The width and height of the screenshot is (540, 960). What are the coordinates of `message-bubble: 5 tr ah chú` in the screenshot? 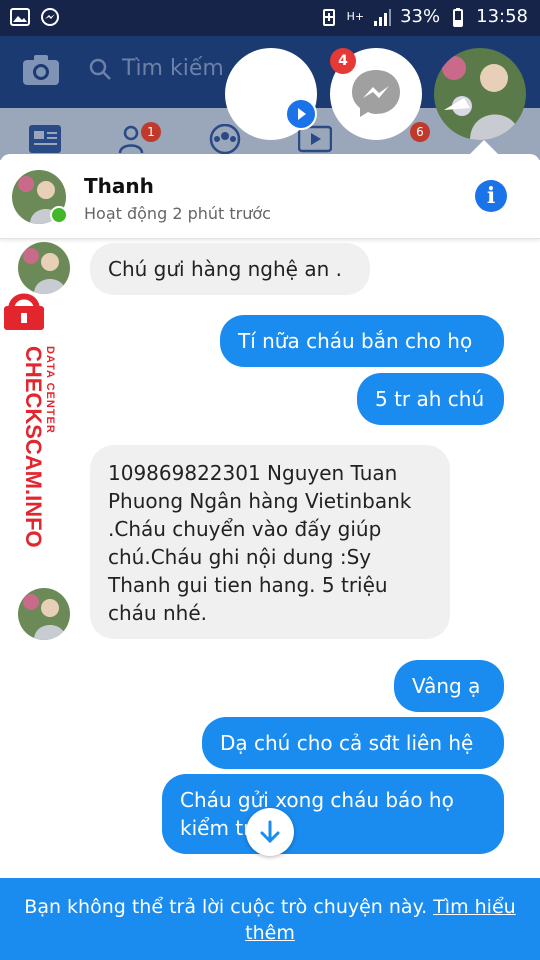 It's located at (430, 399).